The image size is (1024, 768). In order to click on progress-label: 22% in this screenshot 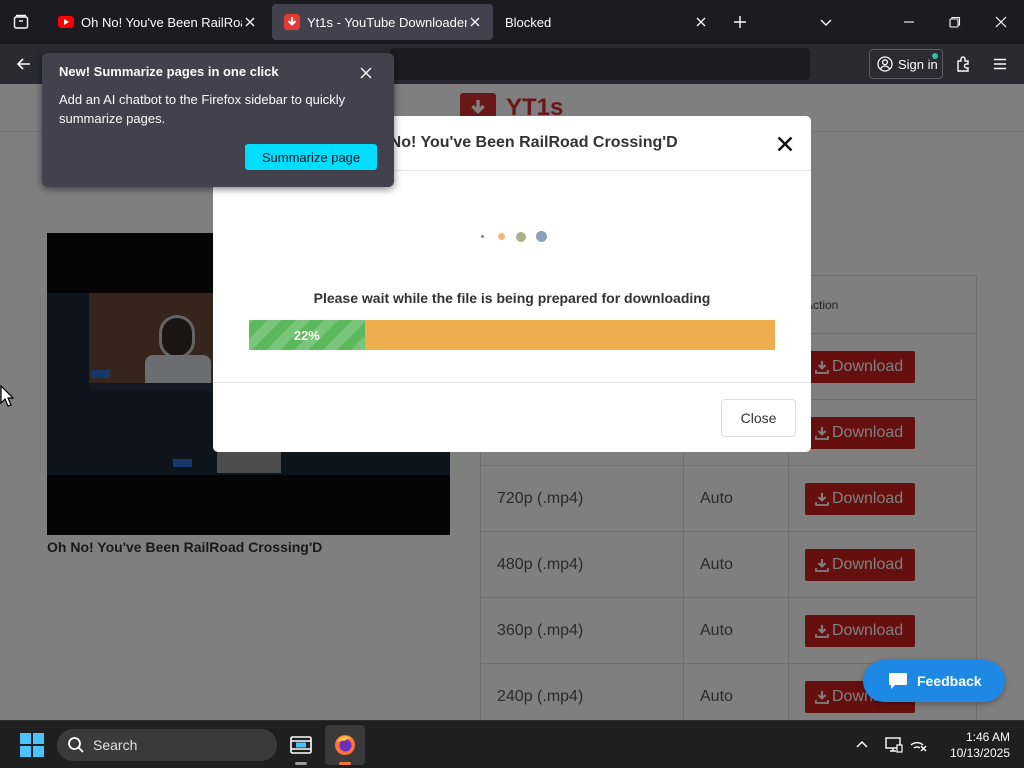, I will do `click(306, 335)`.